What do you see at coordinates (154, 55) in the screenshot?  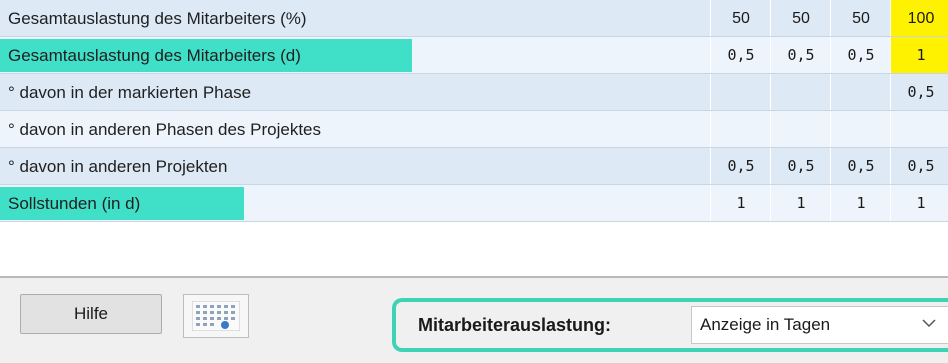 I see `row-label: Gesamtauslastung des Mitarbeiters (d)` at bounding box center [154, 55].